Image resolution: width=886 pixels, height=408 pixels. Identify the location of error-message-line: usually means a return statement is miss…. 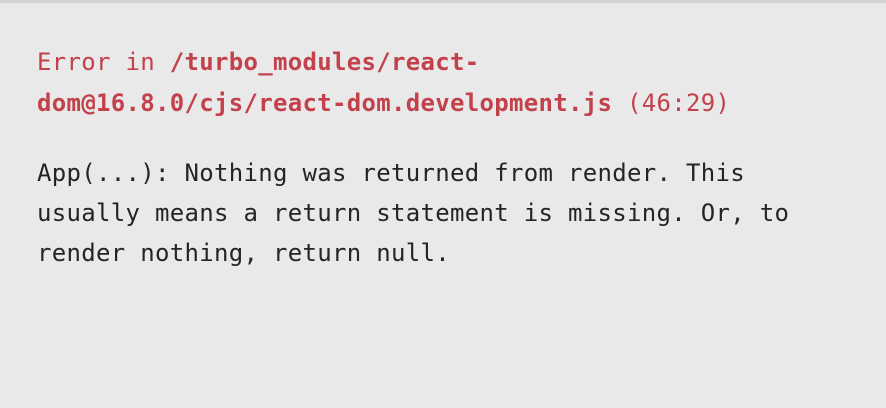
(413, 213).